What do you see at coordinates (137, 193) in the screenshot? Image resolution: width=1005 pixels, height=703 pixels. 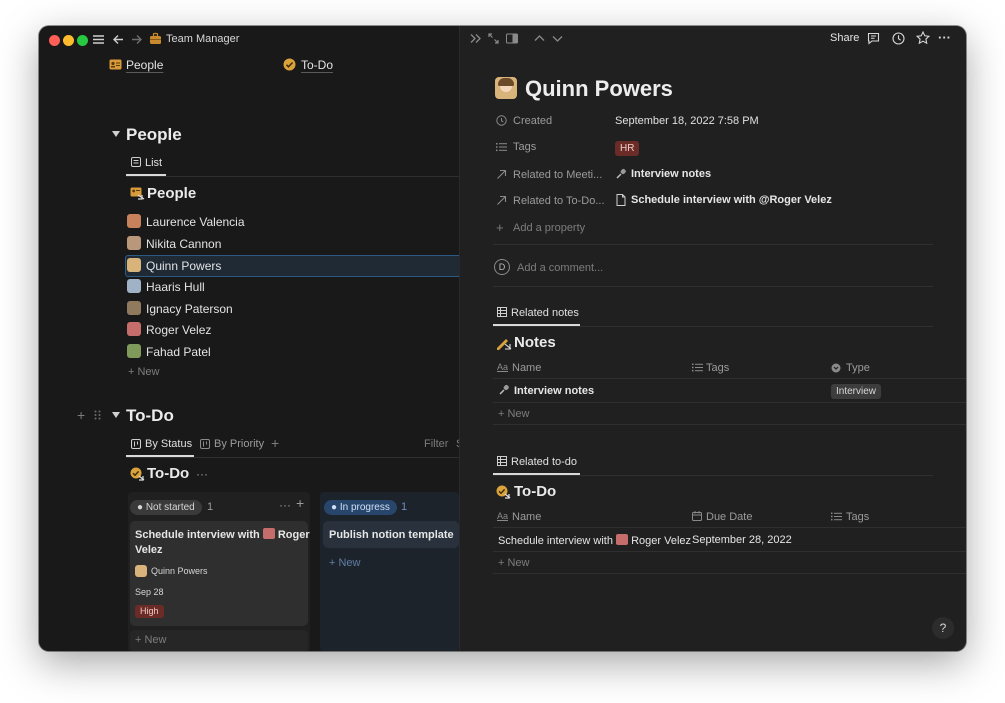 I see `people-db-icon` at bounding box center [137, 193].